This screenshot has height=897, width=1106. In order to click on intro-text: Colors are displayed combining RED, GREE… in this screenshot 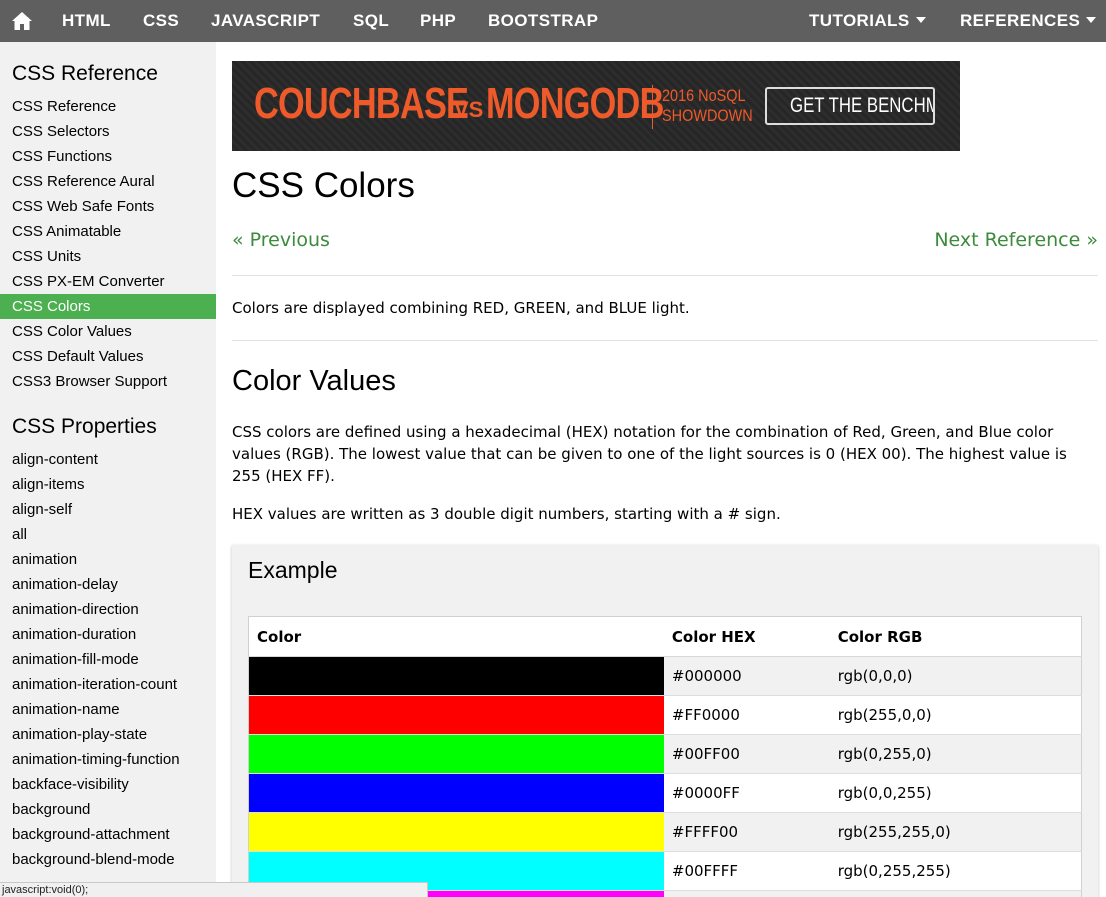, I will do `click(461, 308)`.